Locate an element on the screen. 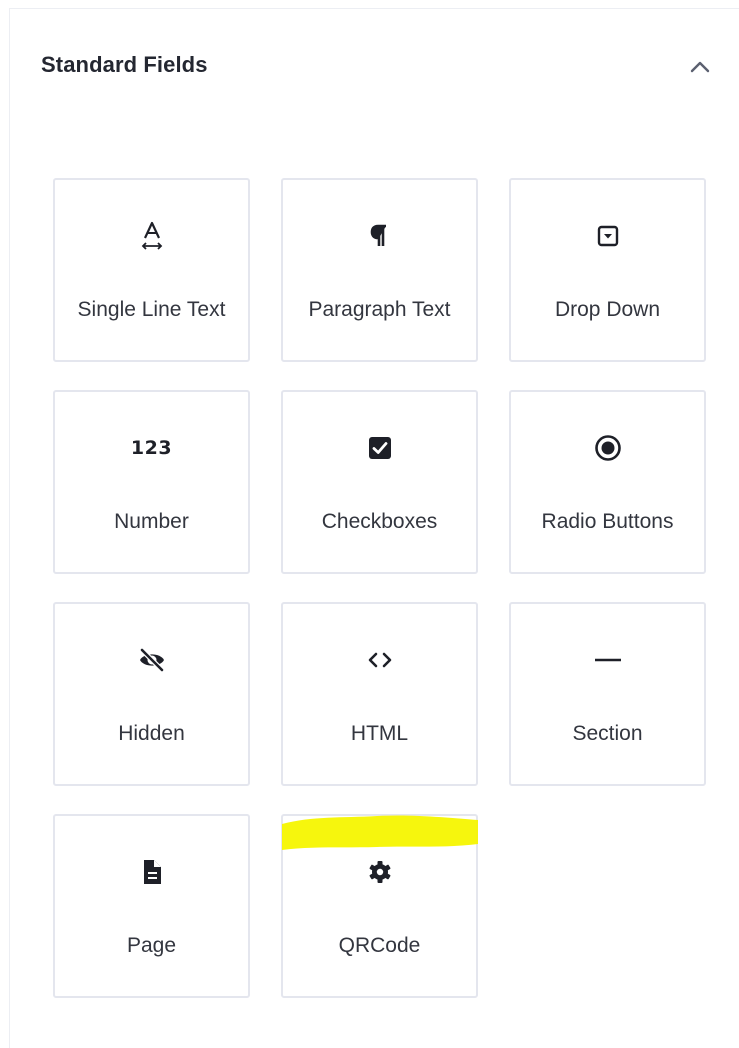  chevron-up-icon is located at coordinates (700, 67).